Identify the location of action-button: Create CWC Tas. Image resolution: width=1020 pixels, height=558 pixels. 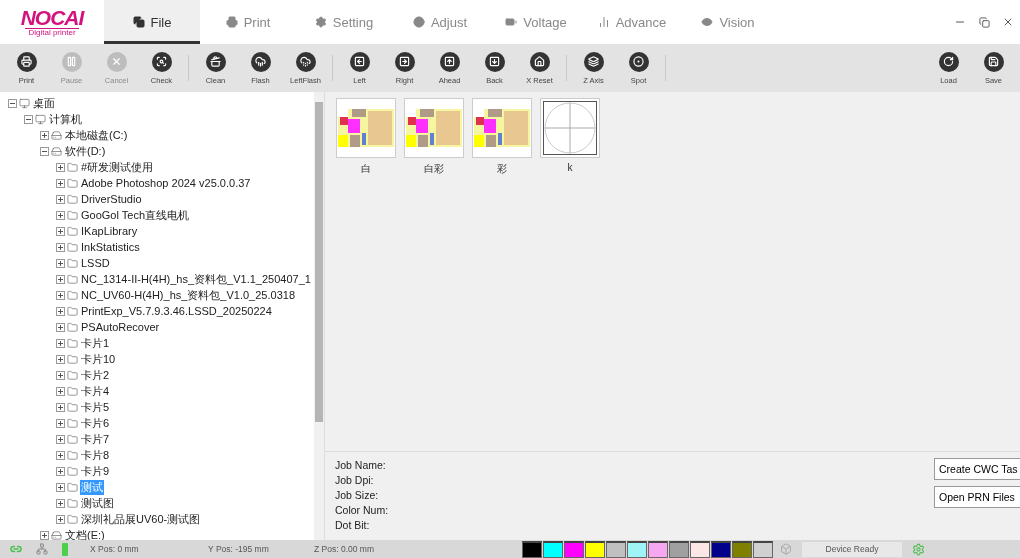
(977, 469).